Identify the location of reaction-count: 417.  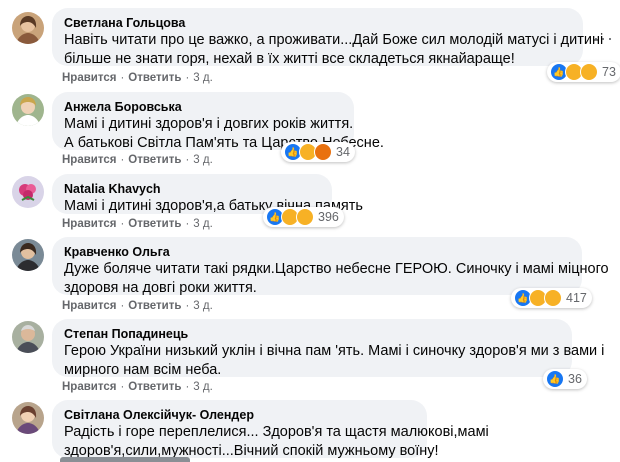
(576, 298).